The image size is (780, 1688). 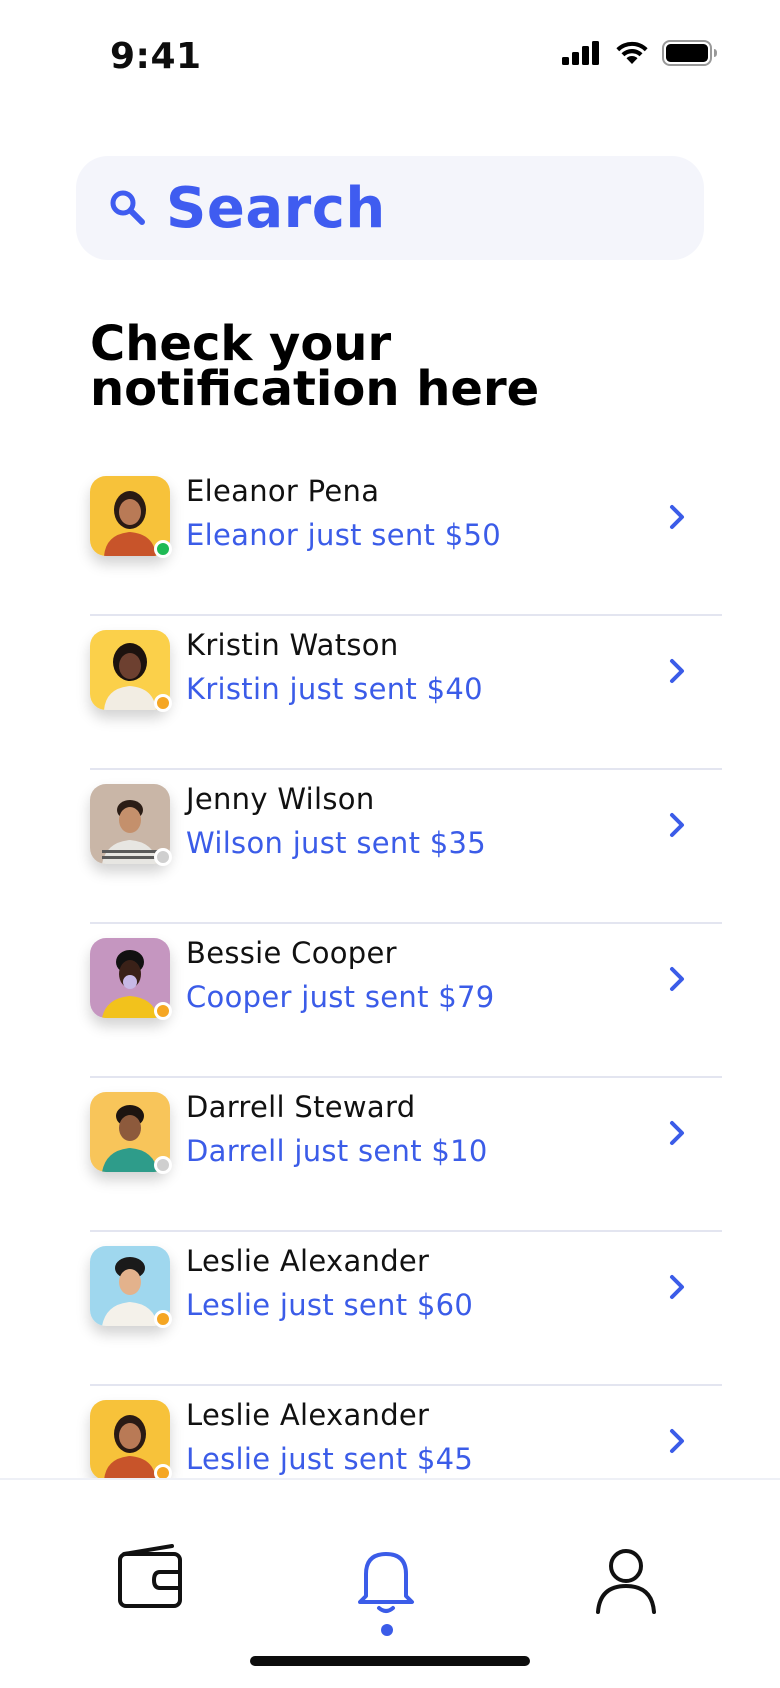 I want to click on page-title: Check your notification here, so click(x=315, y=366).